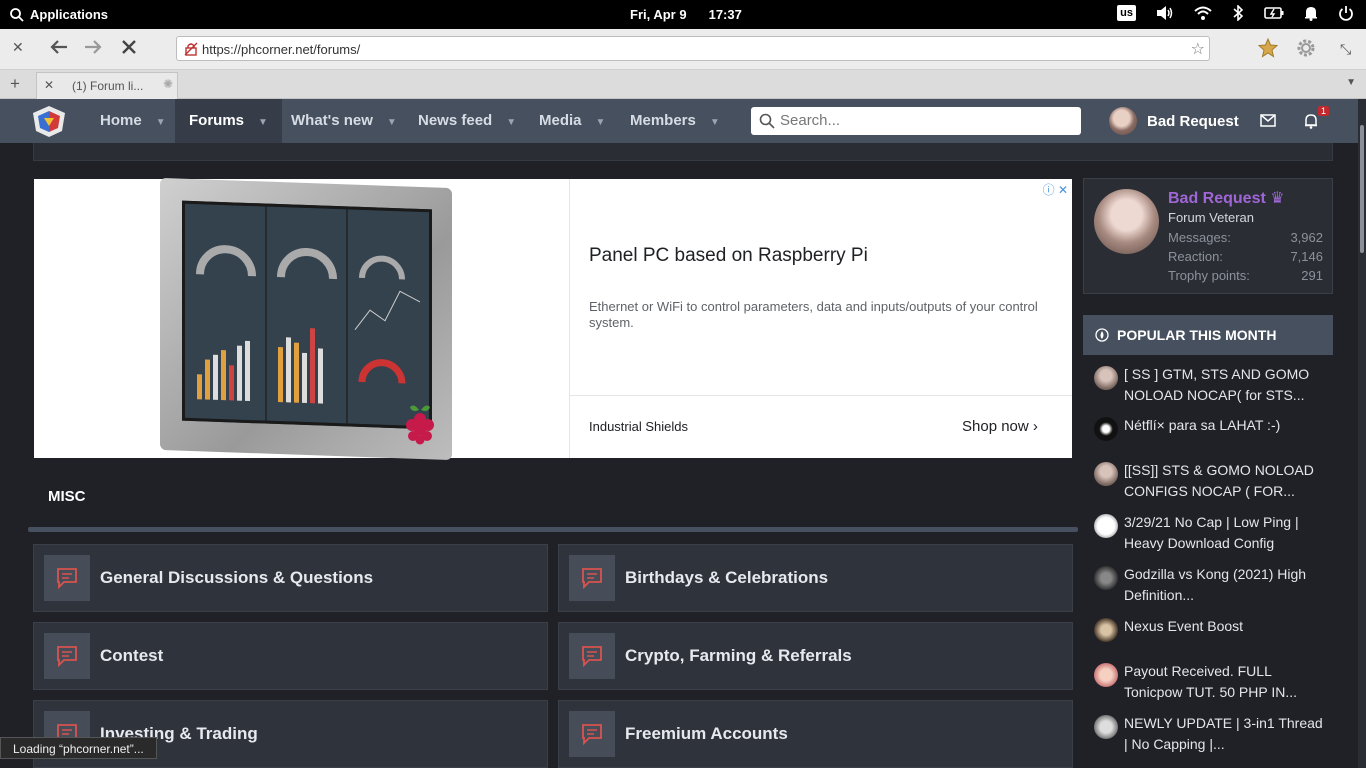  Describe the element at coordinates (683, 84) in the screenshot. I see `tab-bar: + ✕ (1) Forum li... ✺ ▼` at that location.